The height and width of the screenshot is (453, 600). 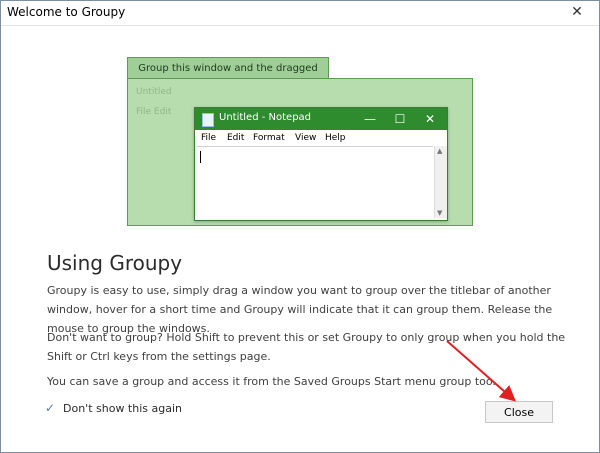 I want to click on notepad-edit-area, so click(x=315, y=182).